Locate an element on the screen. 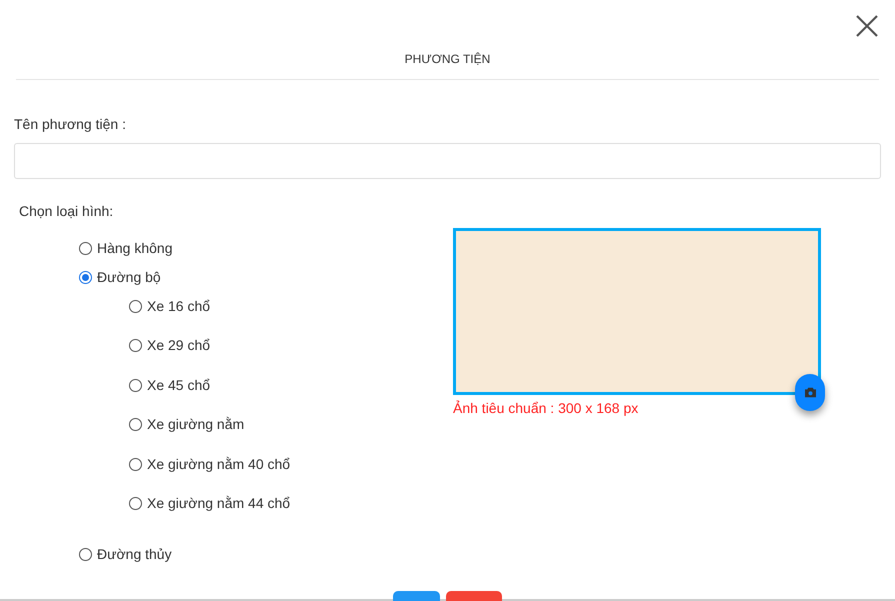 Image resolution: width=895 pixels, height=601 pixels. radio-option: Xe 45 chổ is located at coordinates (169, 385).